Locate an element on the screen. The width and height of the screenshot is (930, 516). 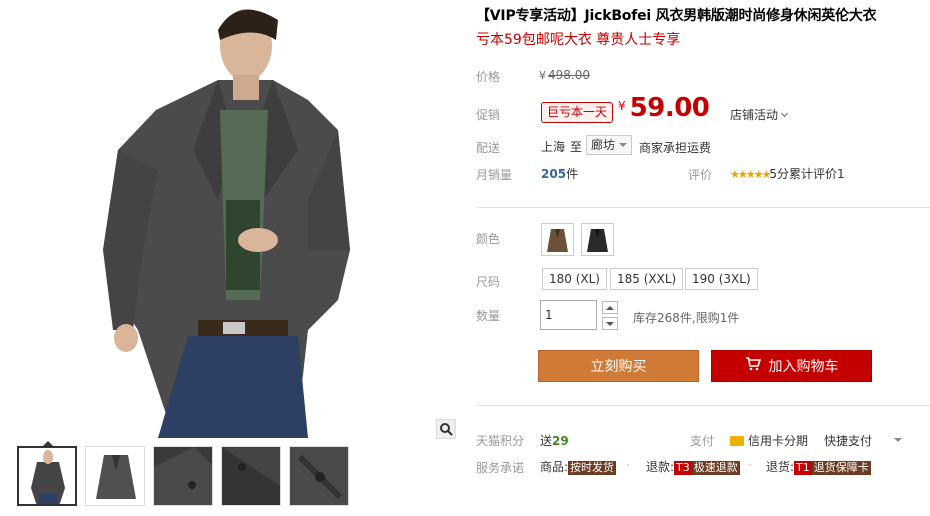
service-return: 退货: T1 退货保障卡 is located at coordinates (818, 466).